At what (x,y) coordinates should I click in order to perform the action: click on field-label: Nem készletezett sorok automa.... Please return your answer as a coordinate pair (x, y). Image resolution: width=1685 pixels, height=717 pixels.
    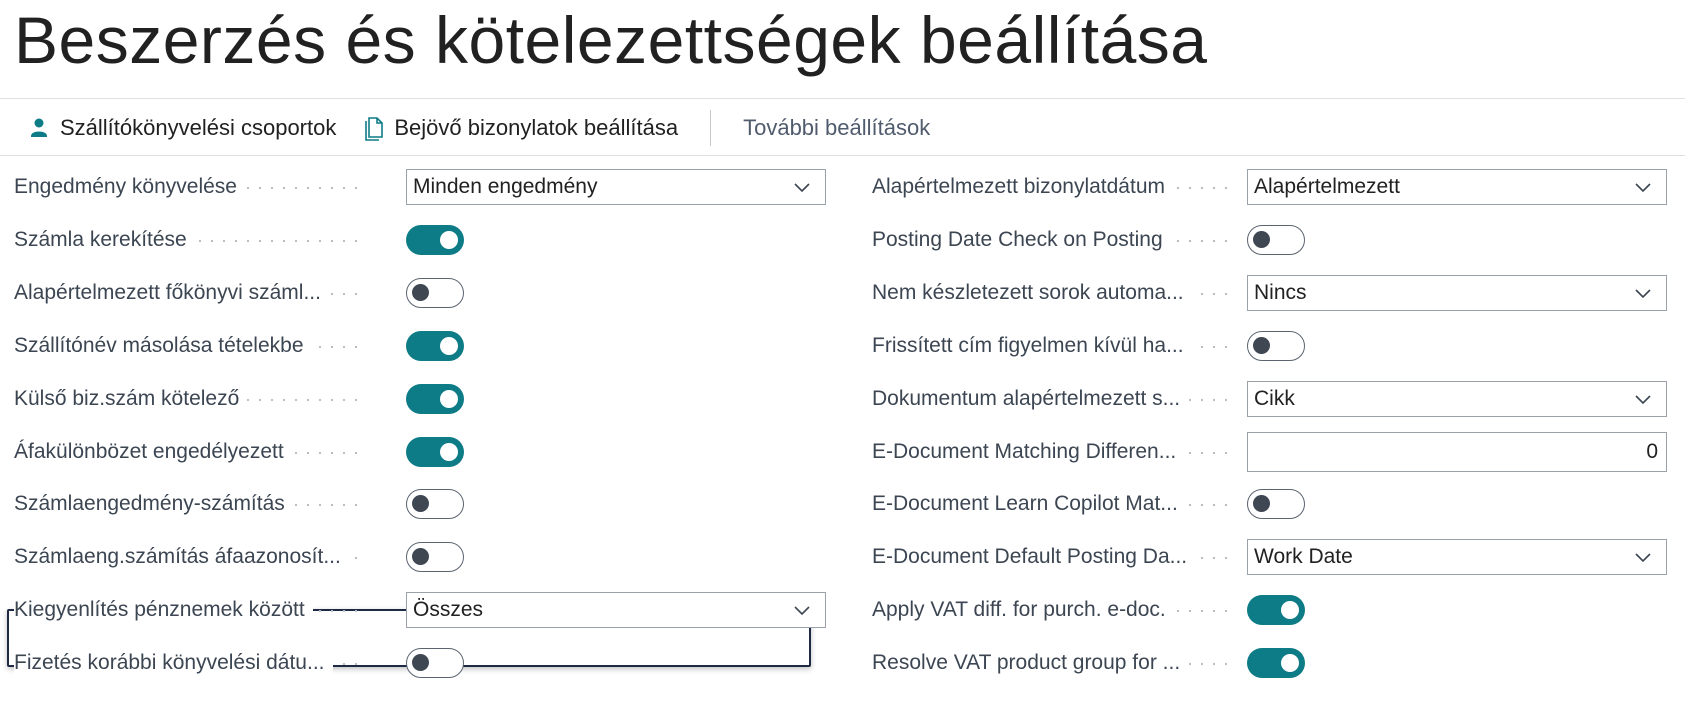
    Looking at the image, I should click on (1059, 293).